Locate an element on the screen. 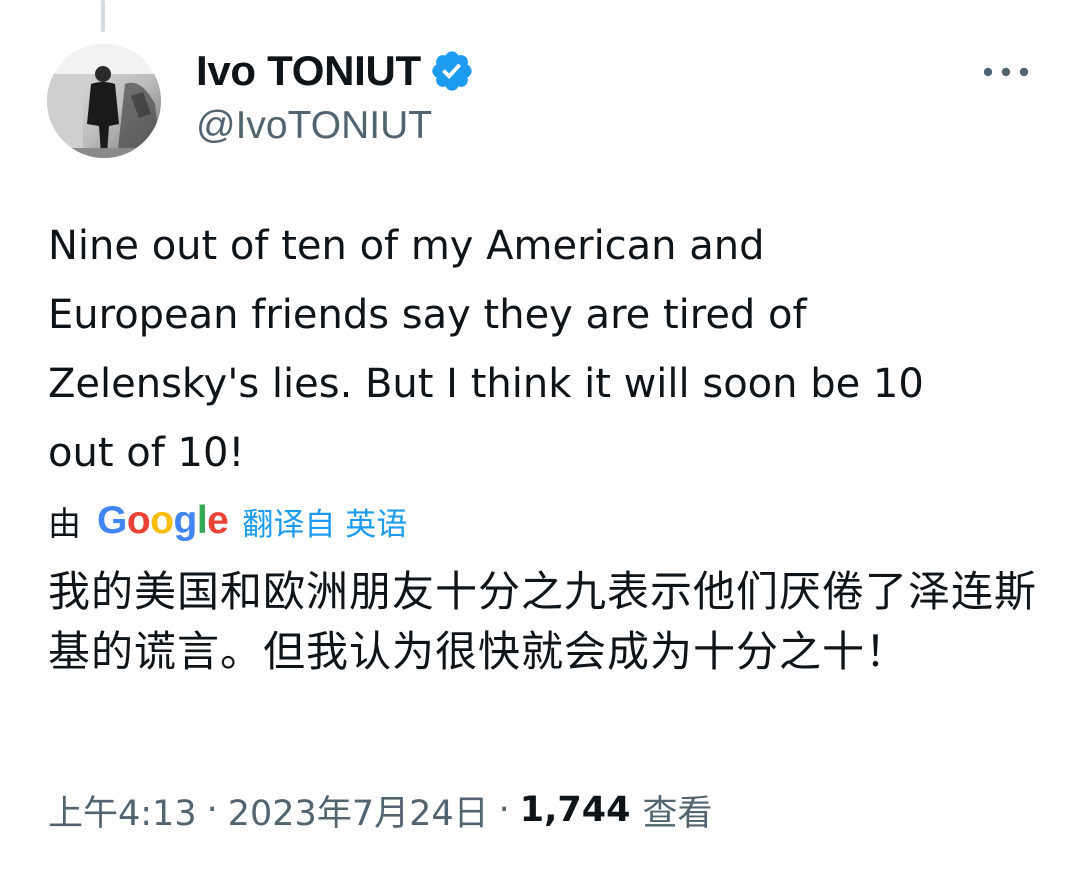 The image size is (1078, 878). translation-attribution: 由 Google 翻译自 英语 is located at coordinates (227, 521).